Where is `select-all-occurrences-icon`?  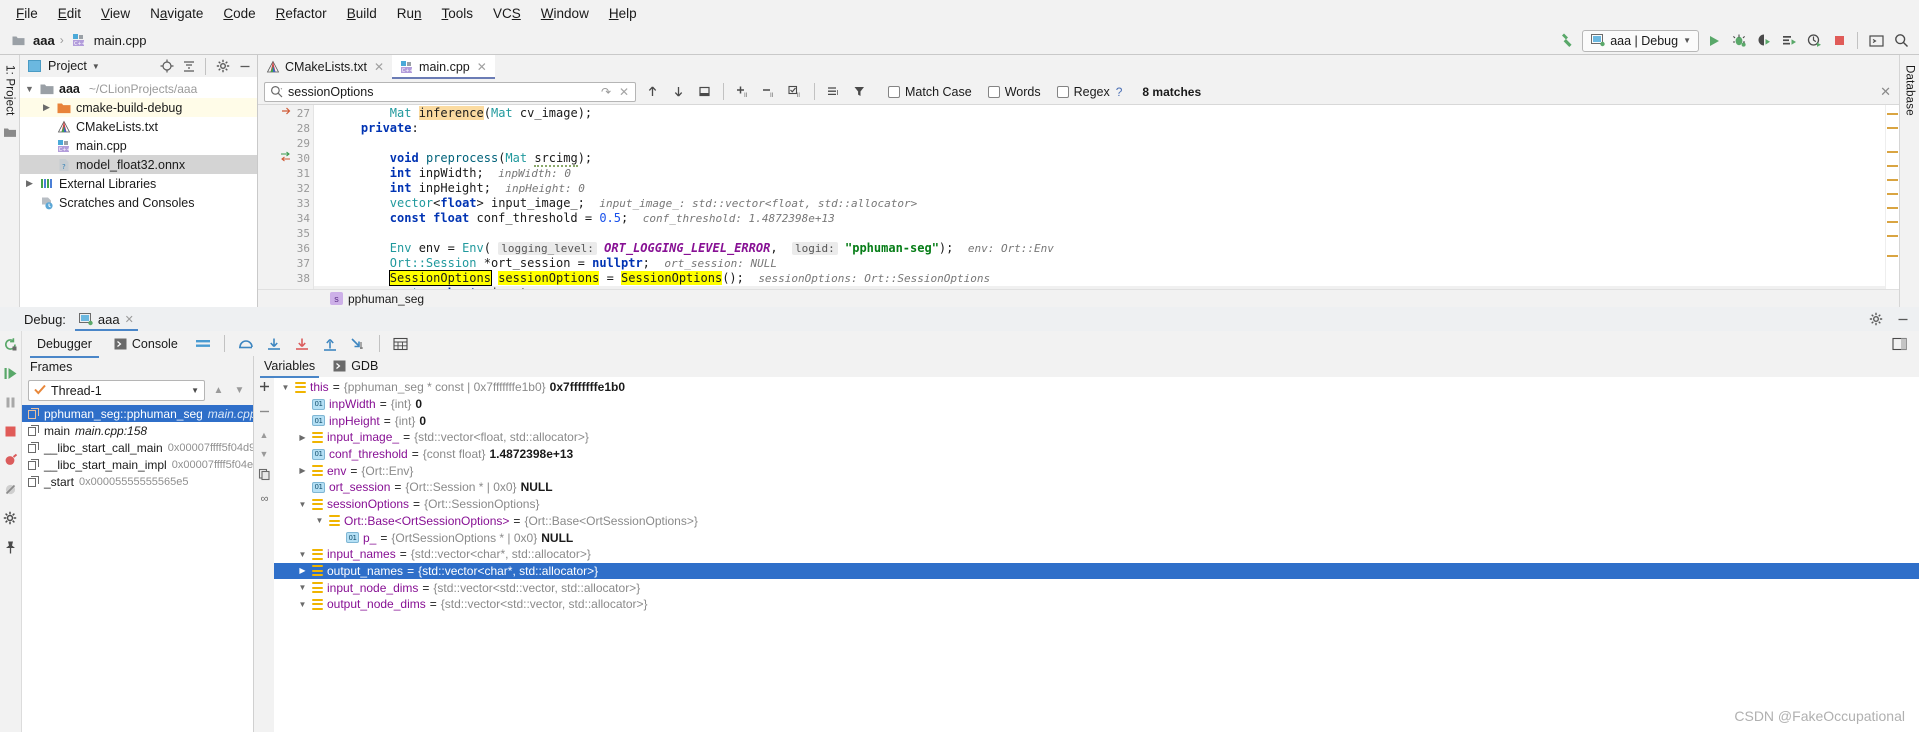
select-all-occurrences-icon is located at coordinates (704, 92).